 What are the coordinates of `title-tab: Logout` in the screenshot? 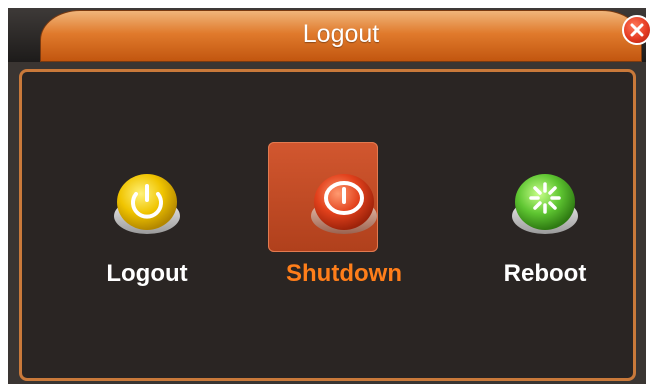 It's located at (341, 36).